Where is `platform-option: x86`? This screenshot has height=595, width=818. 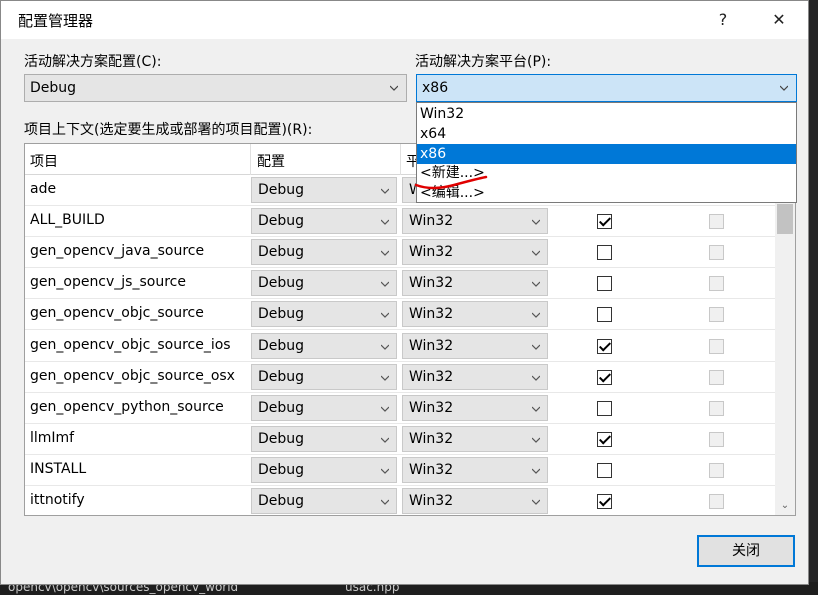 platform-option: x86 is located at coordinates (606, 153).